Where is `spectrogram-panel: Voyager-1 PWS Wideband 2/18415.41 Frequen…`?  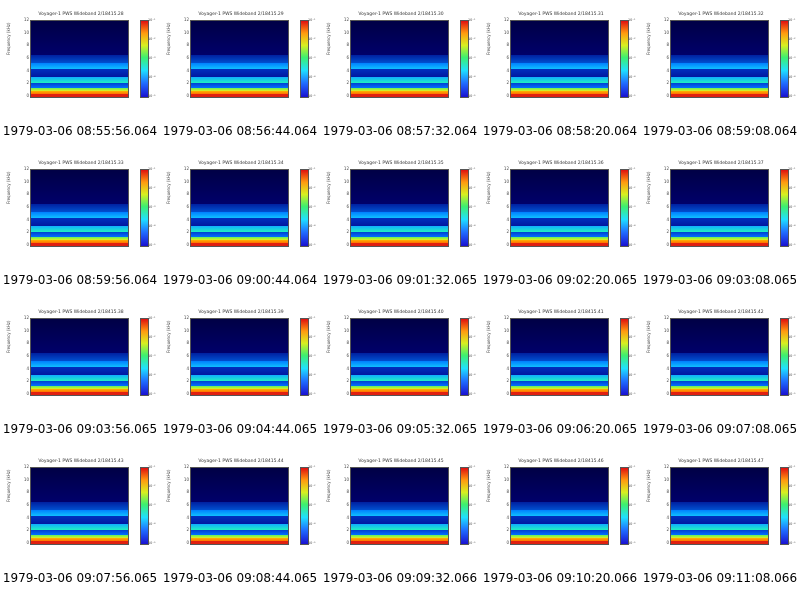 spectrogram-panel: Voyager-1 PWS Wideband 2/18415.41 Frequen… is located at coordinates (560, 372).